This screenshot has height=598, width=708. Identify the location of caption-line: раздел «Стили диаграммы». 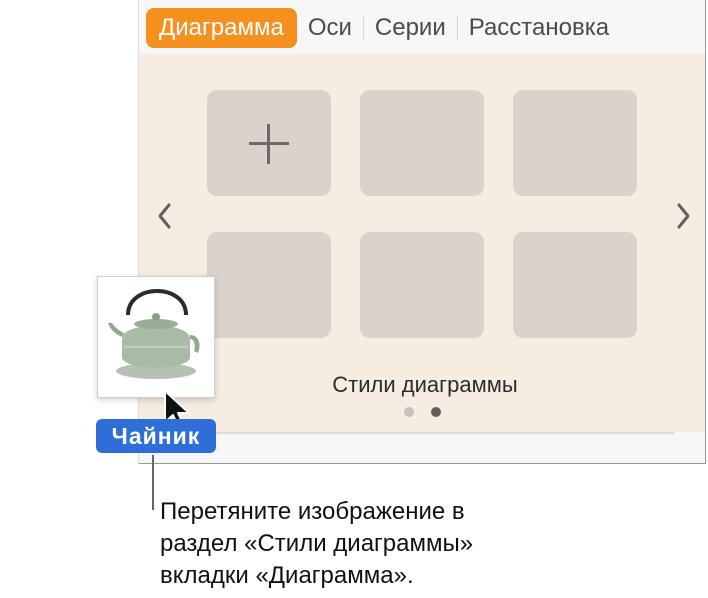
(317, 543).